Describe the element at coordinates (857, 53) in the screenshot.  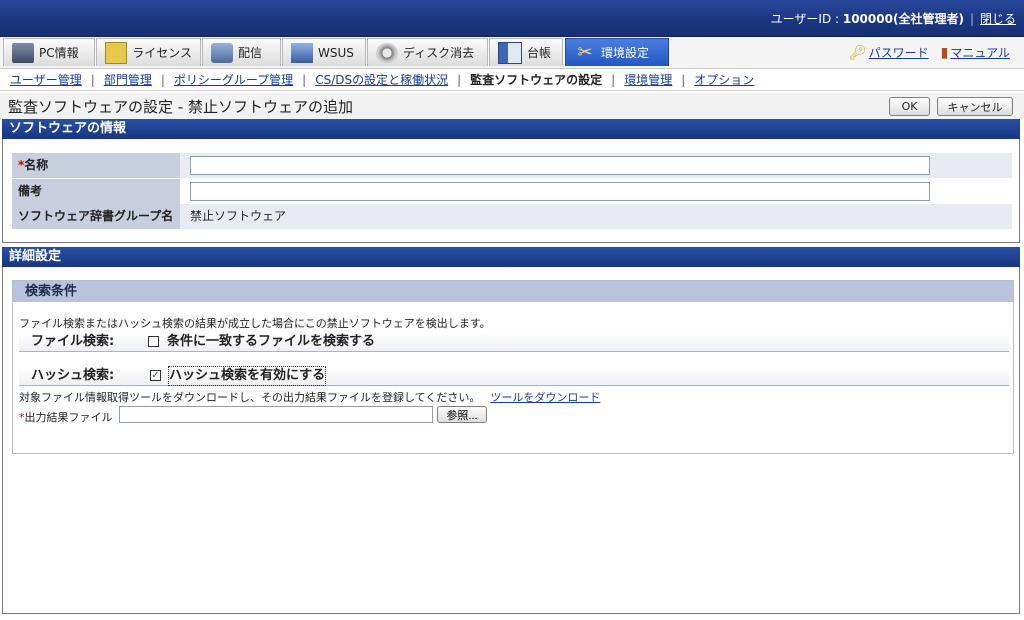
I see `key-icon: 🔑︎` at that location.